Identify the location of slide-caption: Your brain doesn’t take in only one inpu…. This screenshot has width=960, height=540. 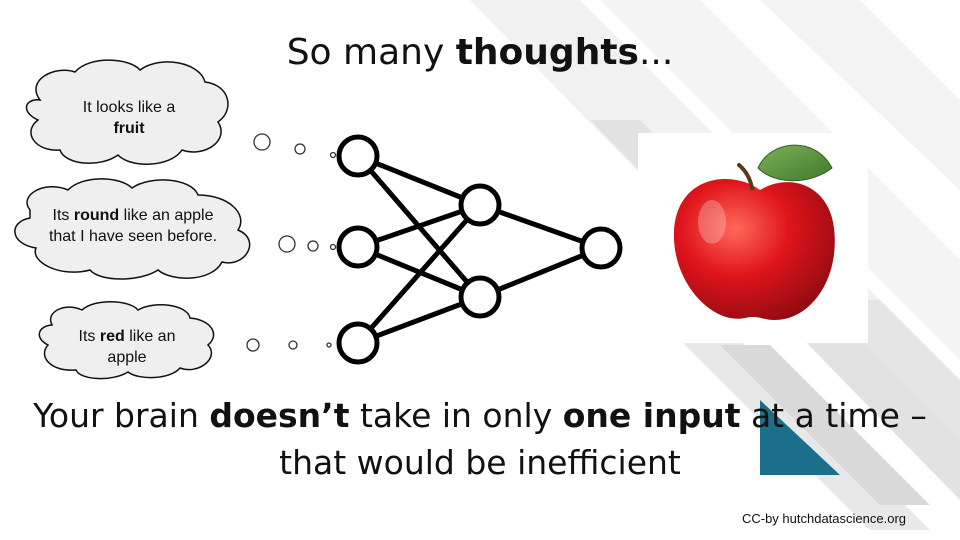
(480, 439).